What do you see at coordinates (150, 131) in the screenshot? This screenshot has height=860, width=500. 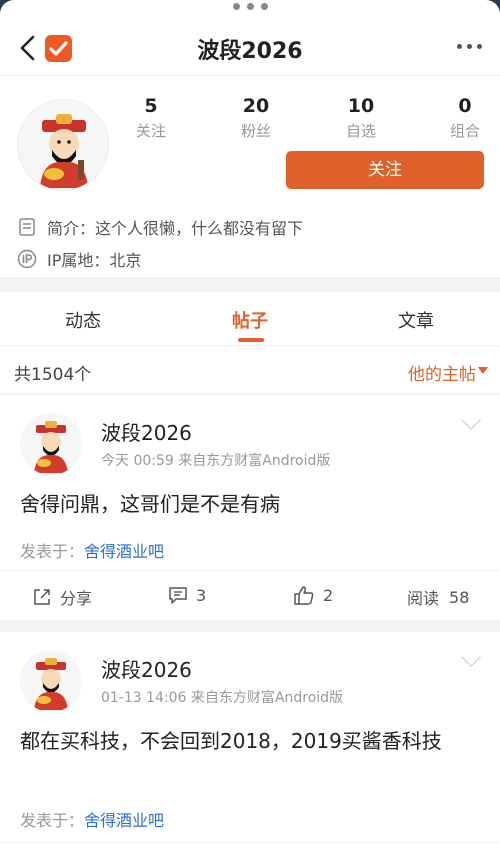 I see `stat-label: 关注` at bounding box center [150, 131].